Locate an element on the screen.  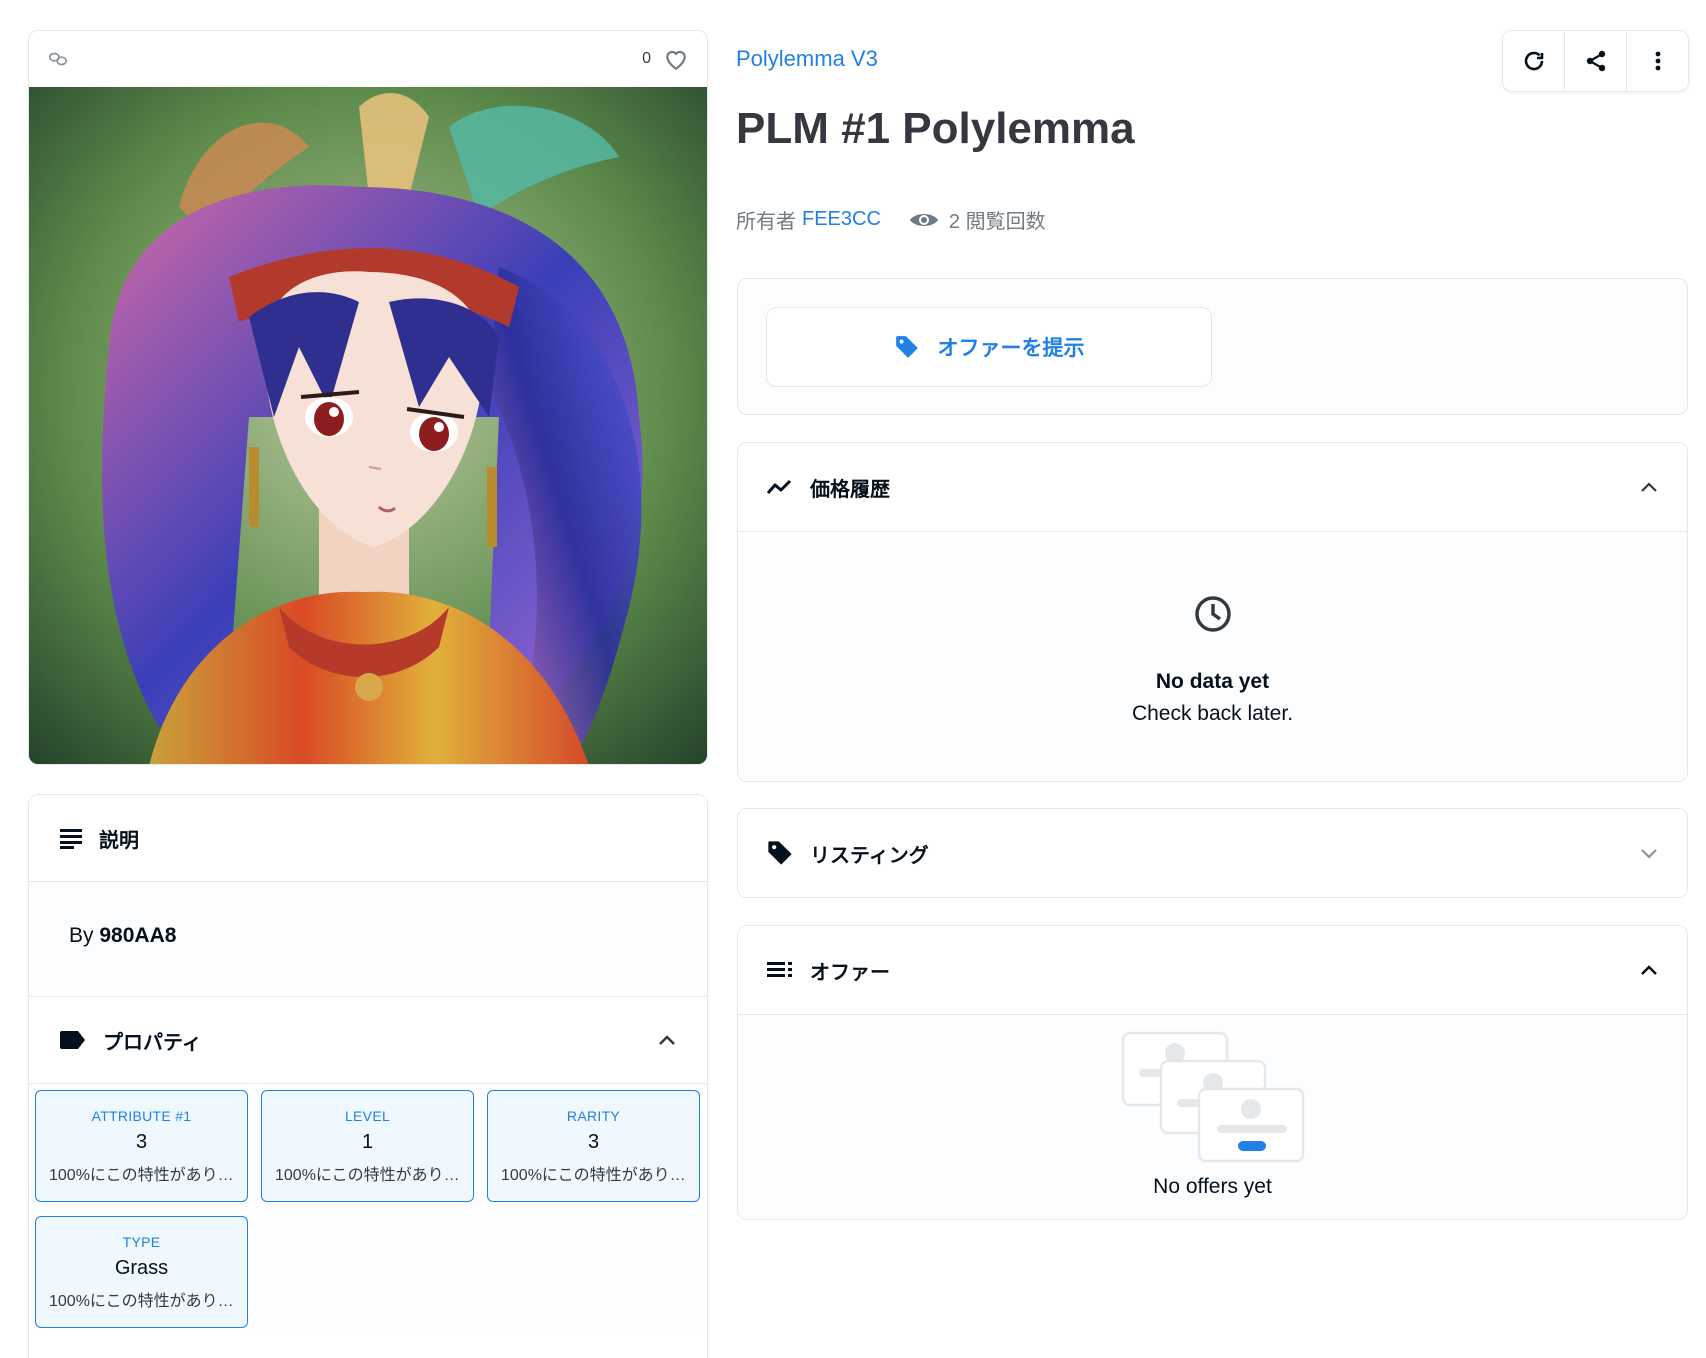
property-type: TYPE is located at coordinates (141, 1241).